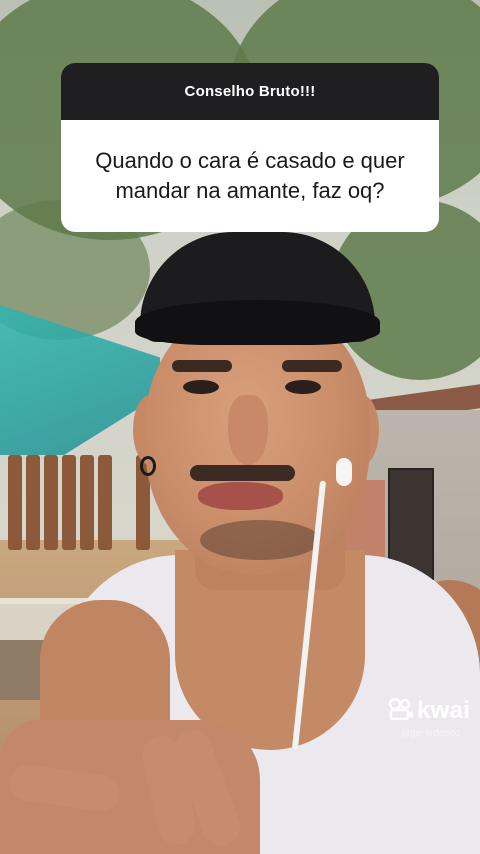 Image resolution: width=480 pixels, height=854 pixels. Describe the element at coordinates (401, 710) in the screenshot. I see `kwai-logo-icon` at that location.